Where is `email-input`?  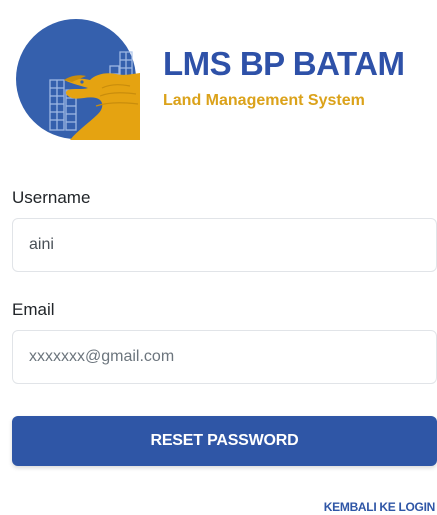
email-input is located at coordinates (224, 357).